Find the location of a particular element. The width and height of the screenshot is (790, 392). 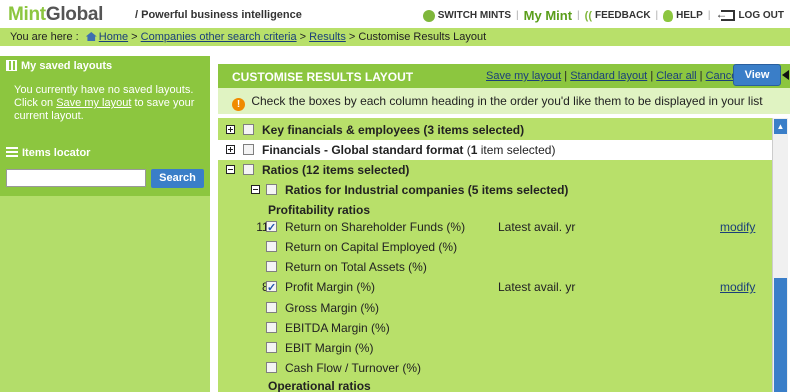

search-button: Search is located at coordinates (177, 178).